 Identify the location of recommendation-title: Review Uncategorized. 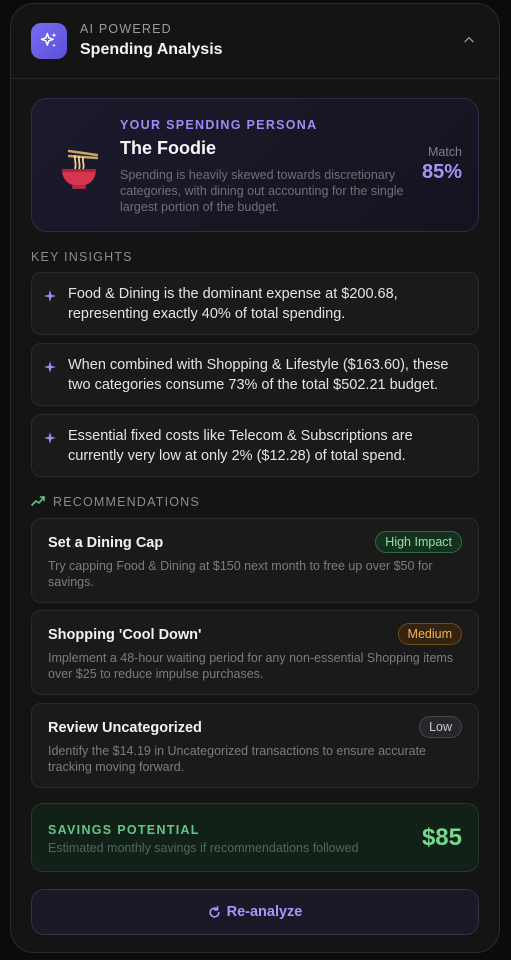
(125, 728).